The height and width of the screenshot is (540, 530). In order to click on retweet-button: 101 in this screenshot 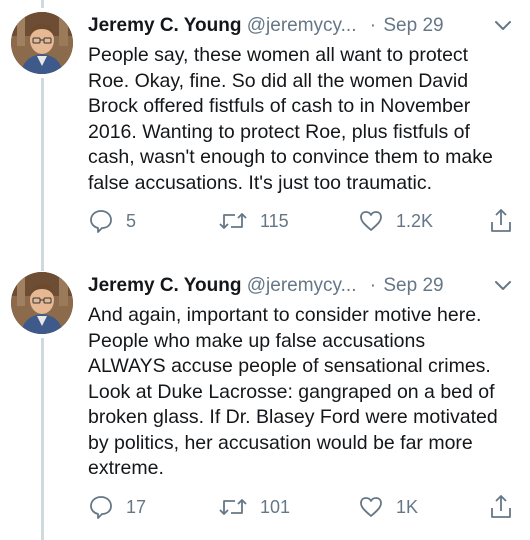, I will do `click(254, 507)`.